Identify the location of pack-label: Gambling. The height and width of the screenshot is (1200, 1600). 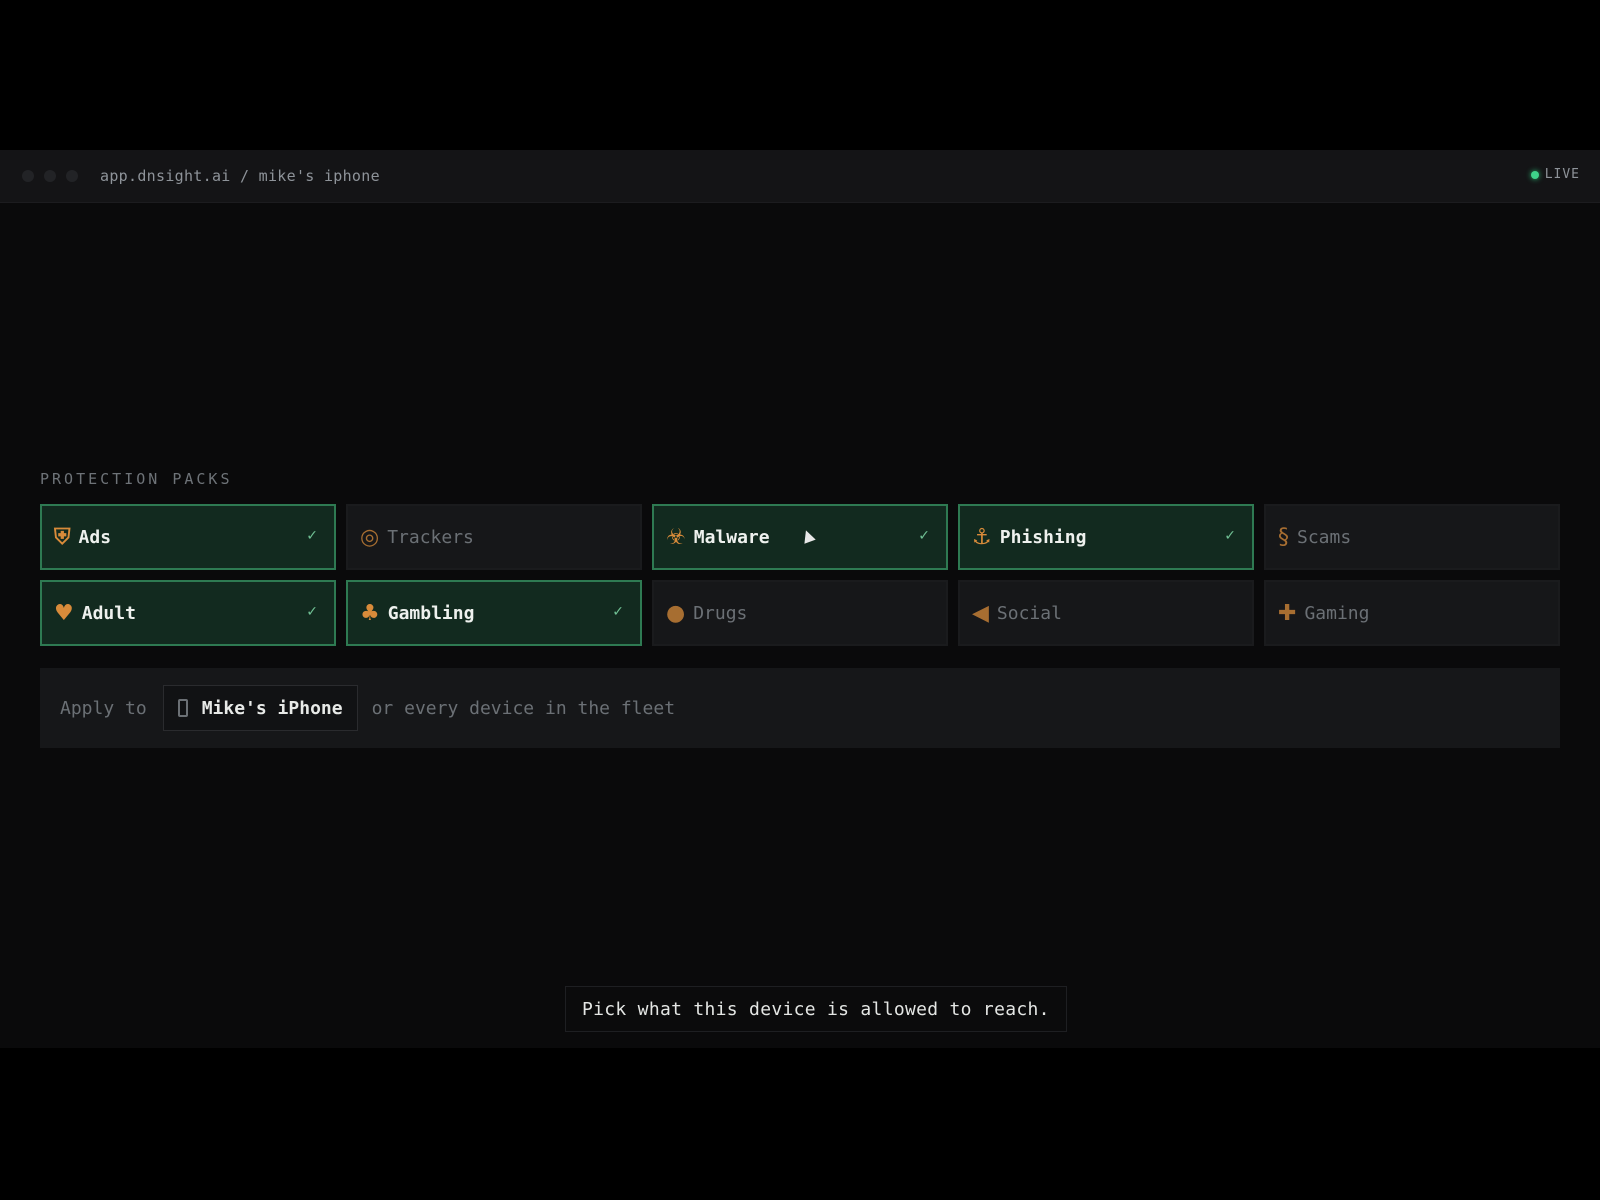
(431, 613).